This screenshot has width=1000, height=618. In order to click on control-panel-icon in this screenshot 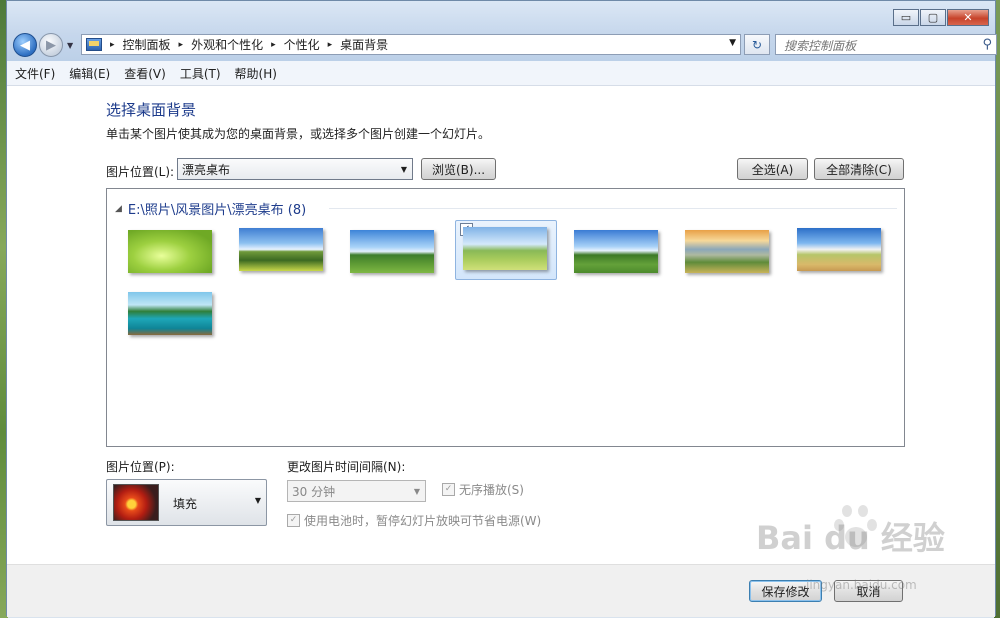, I will do `click(94, 44)`.